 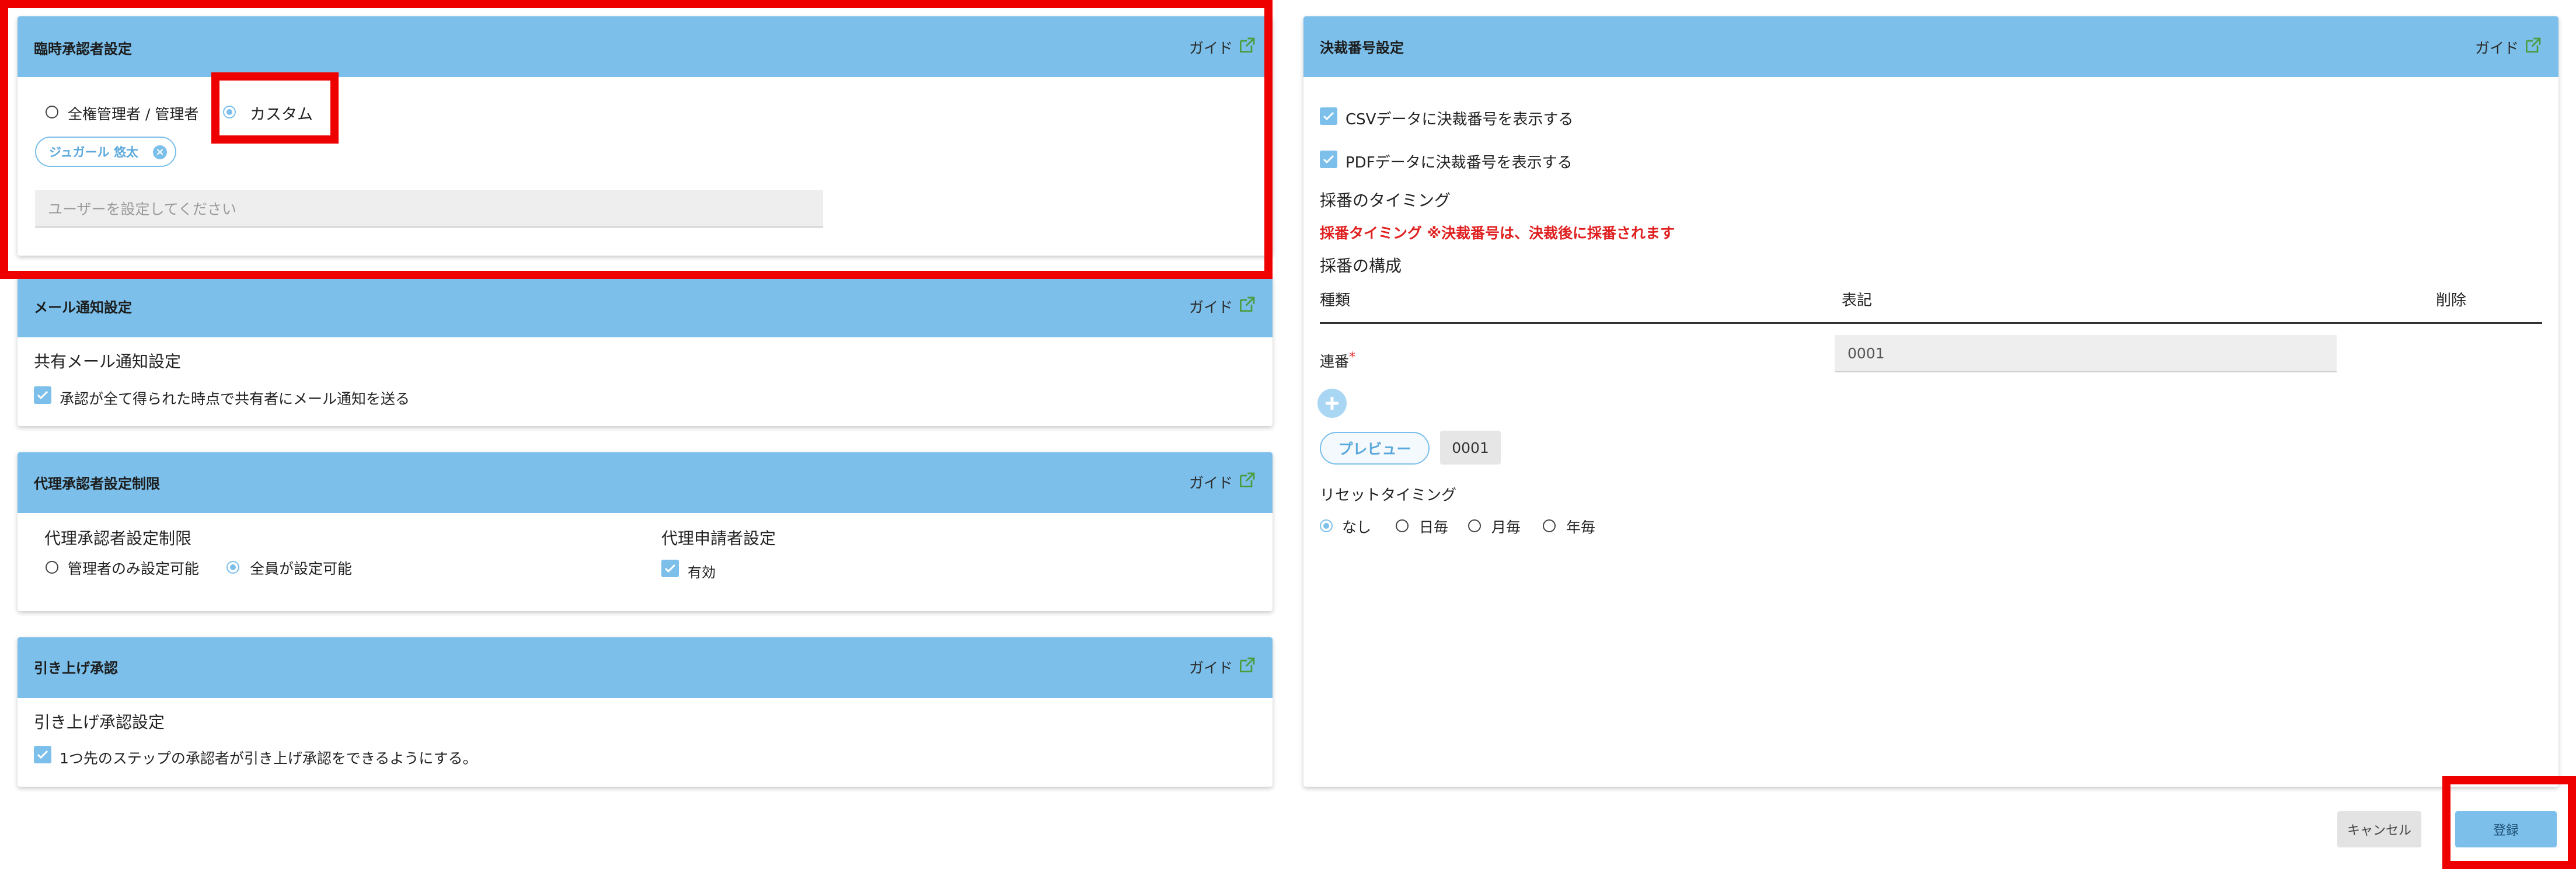 What do you see at coordinates (1474, 525) in the screenshot?
I see `radio-reset-monthly` at bounding box center [1474, 525].